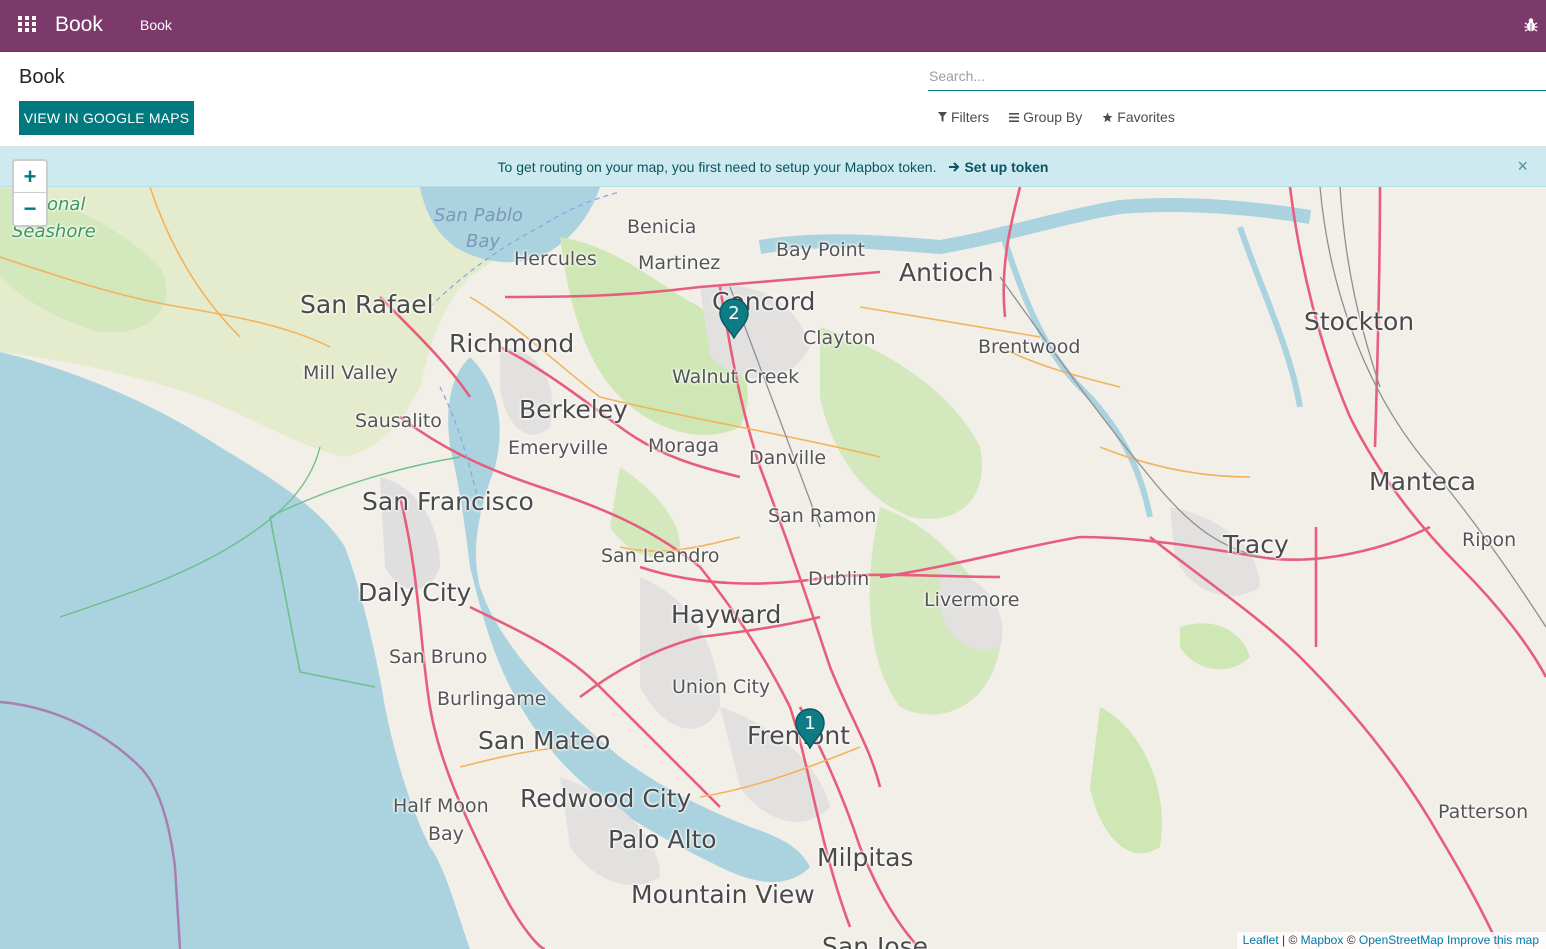  Describe the element at coordinates (942, 117) in the screenshot. I see `filter-icon` at that location.